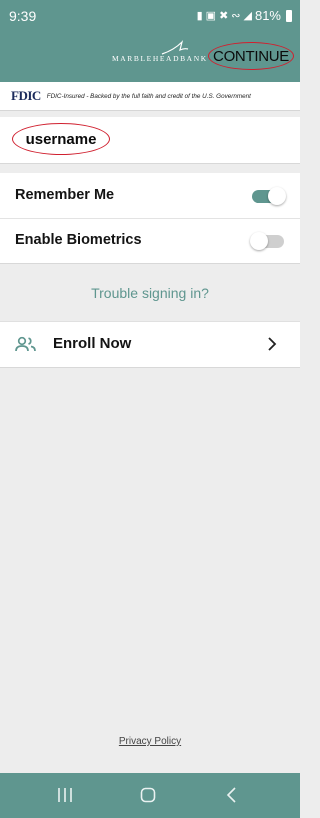  I want to click on enable-biometrics-label: Enable Biometrics, so click(78, 240).